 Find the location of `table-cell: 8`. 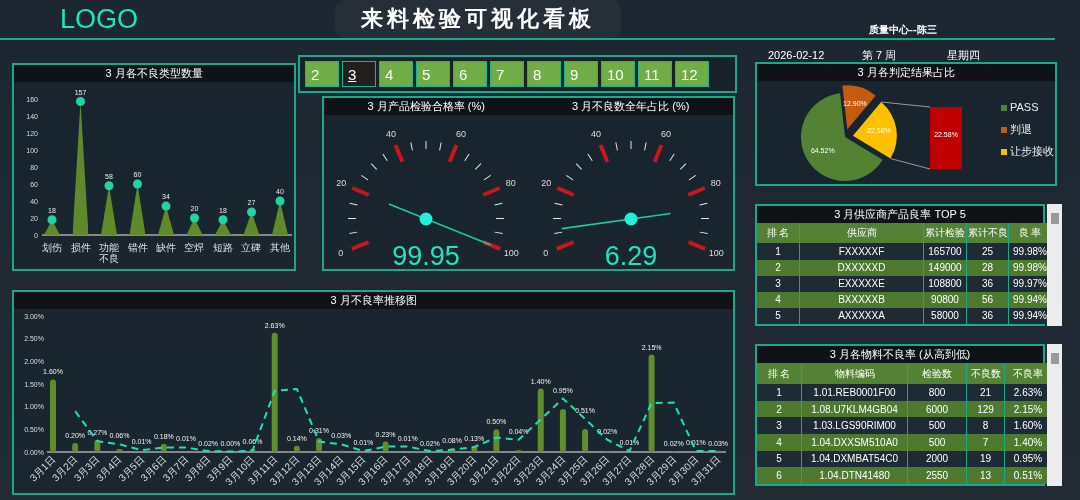

table-cell: 8 is located at coordinates (985, 426).